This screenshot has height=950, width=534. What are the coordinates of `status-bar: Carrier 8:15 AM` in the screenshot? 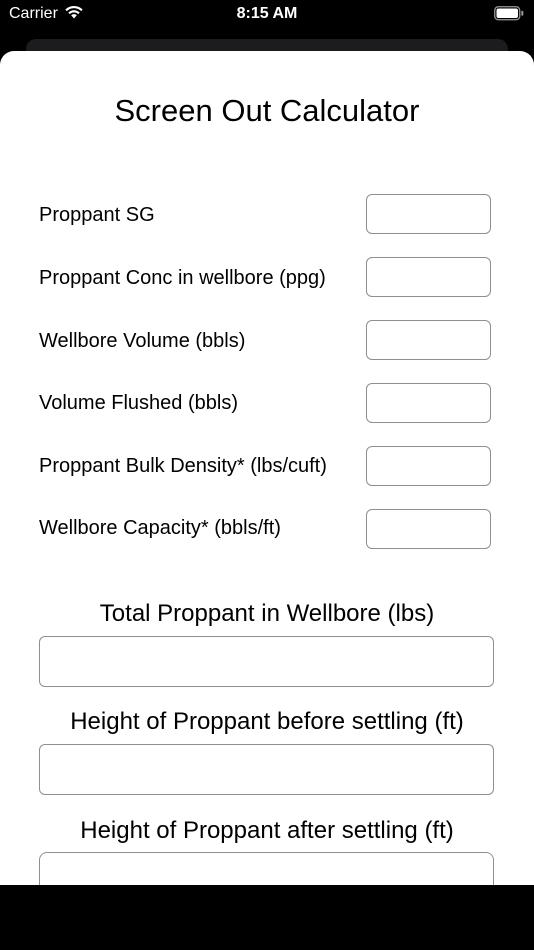 It's located at (267, 15).